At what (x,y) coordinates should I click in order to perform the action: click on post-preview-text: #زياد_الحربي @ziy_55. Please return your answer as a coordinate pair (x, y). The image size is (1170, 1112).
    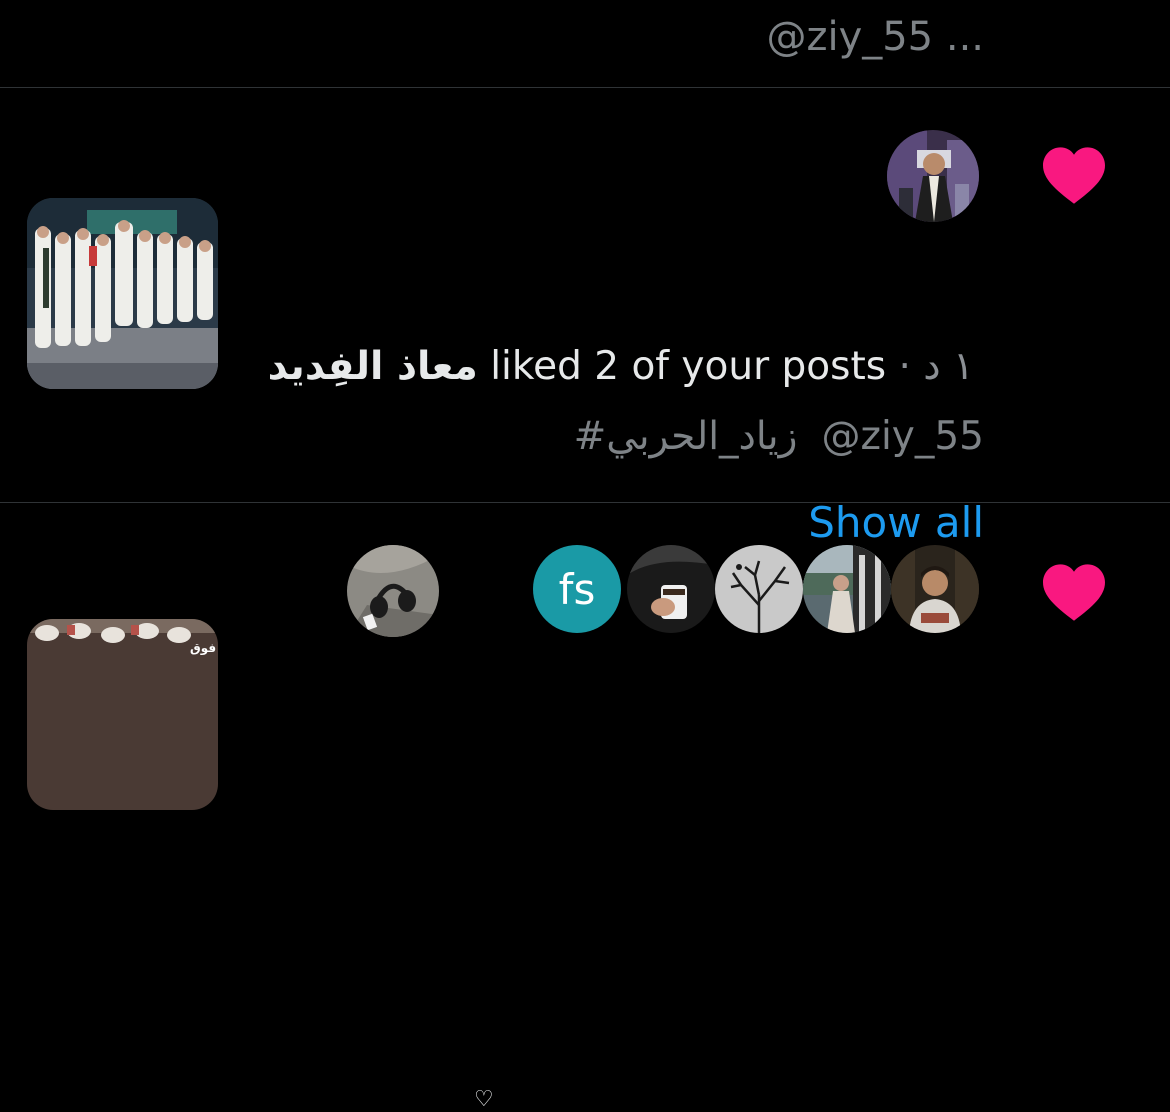
    Looking at the image, I should click on (767, 436).